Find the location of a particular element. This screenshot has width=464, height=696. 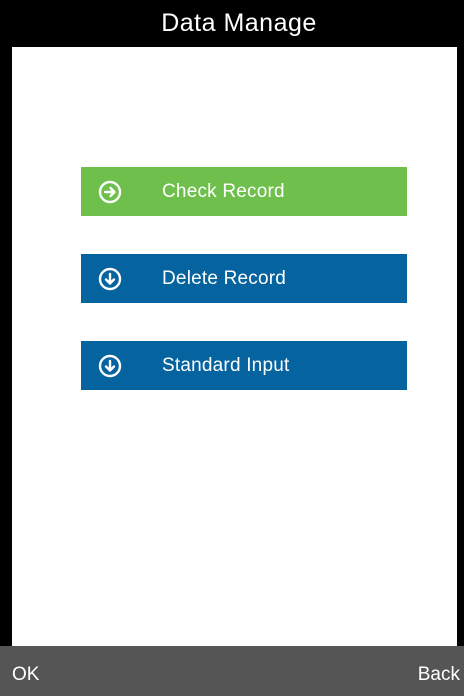

ok-softkey: OK is located at coordinates (25, 675).